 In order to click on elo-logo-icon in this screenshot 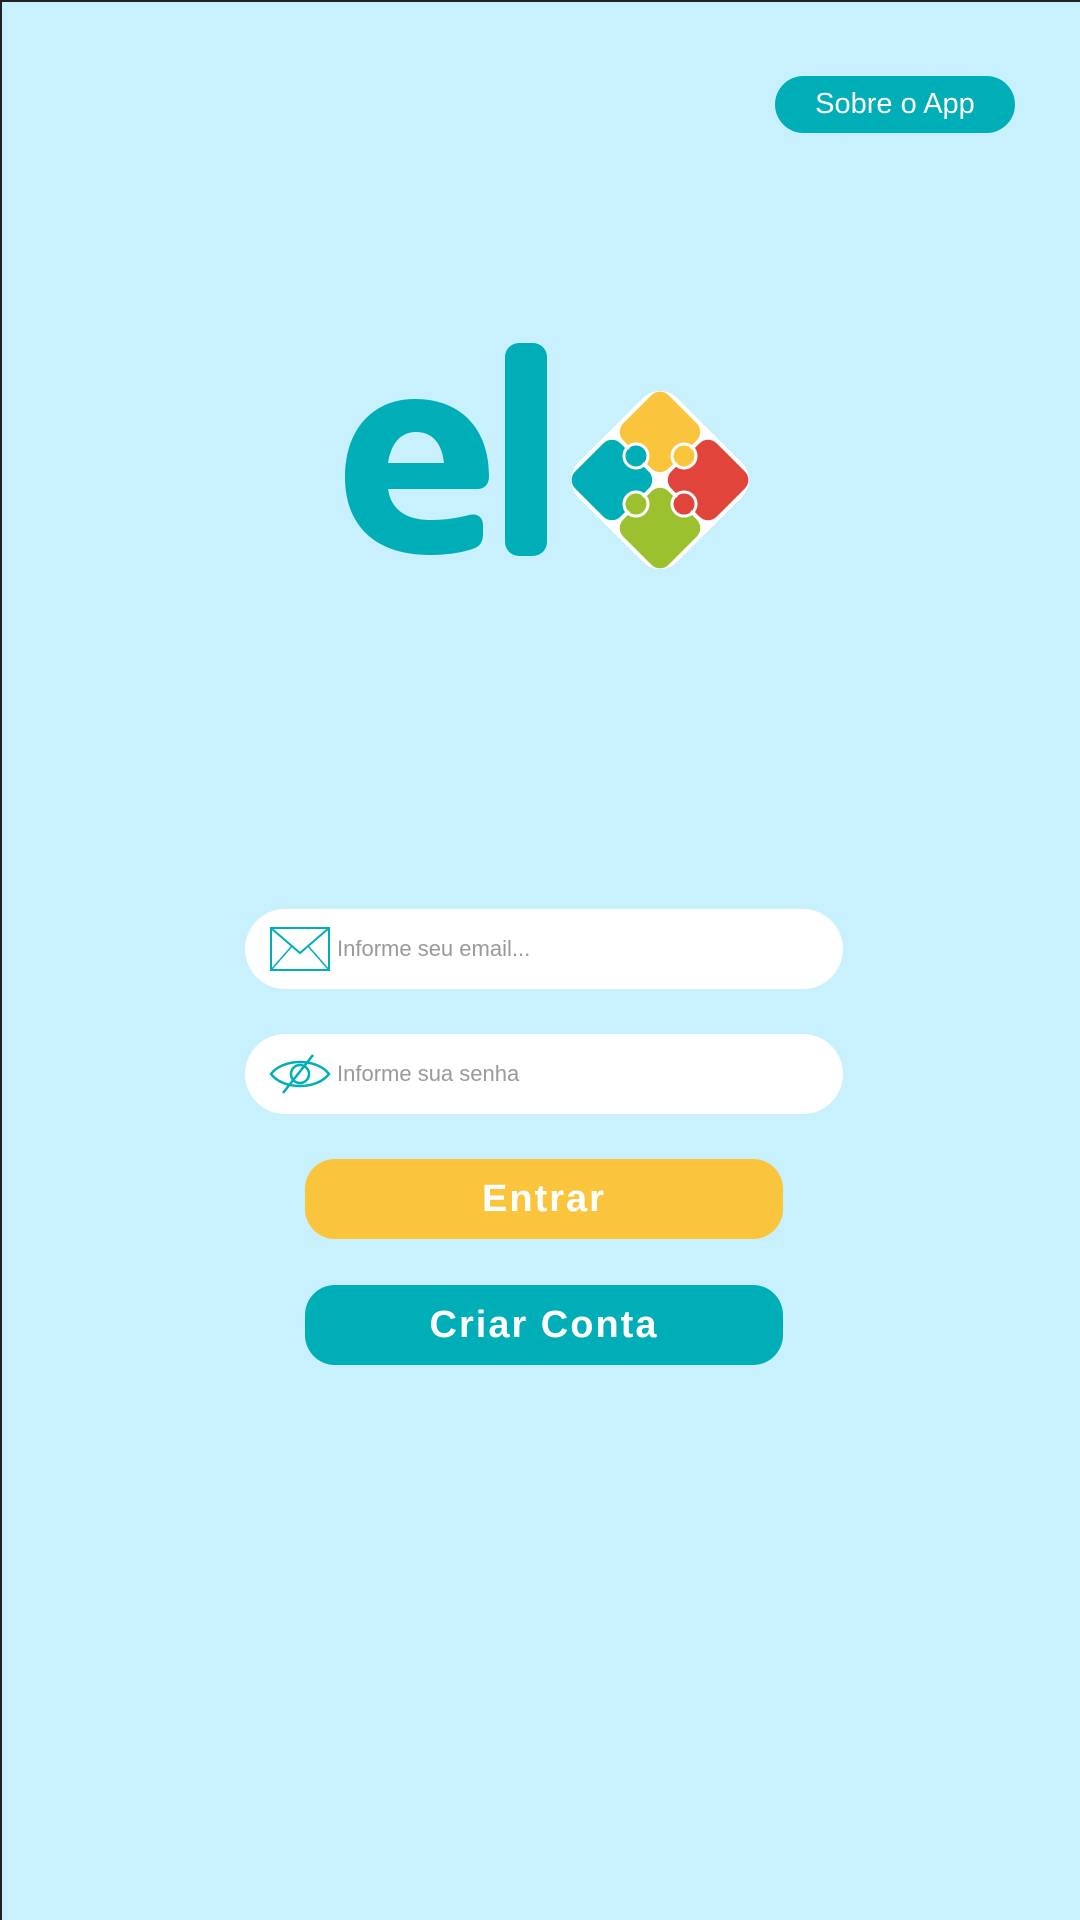, I will do `click(547, 456)`.